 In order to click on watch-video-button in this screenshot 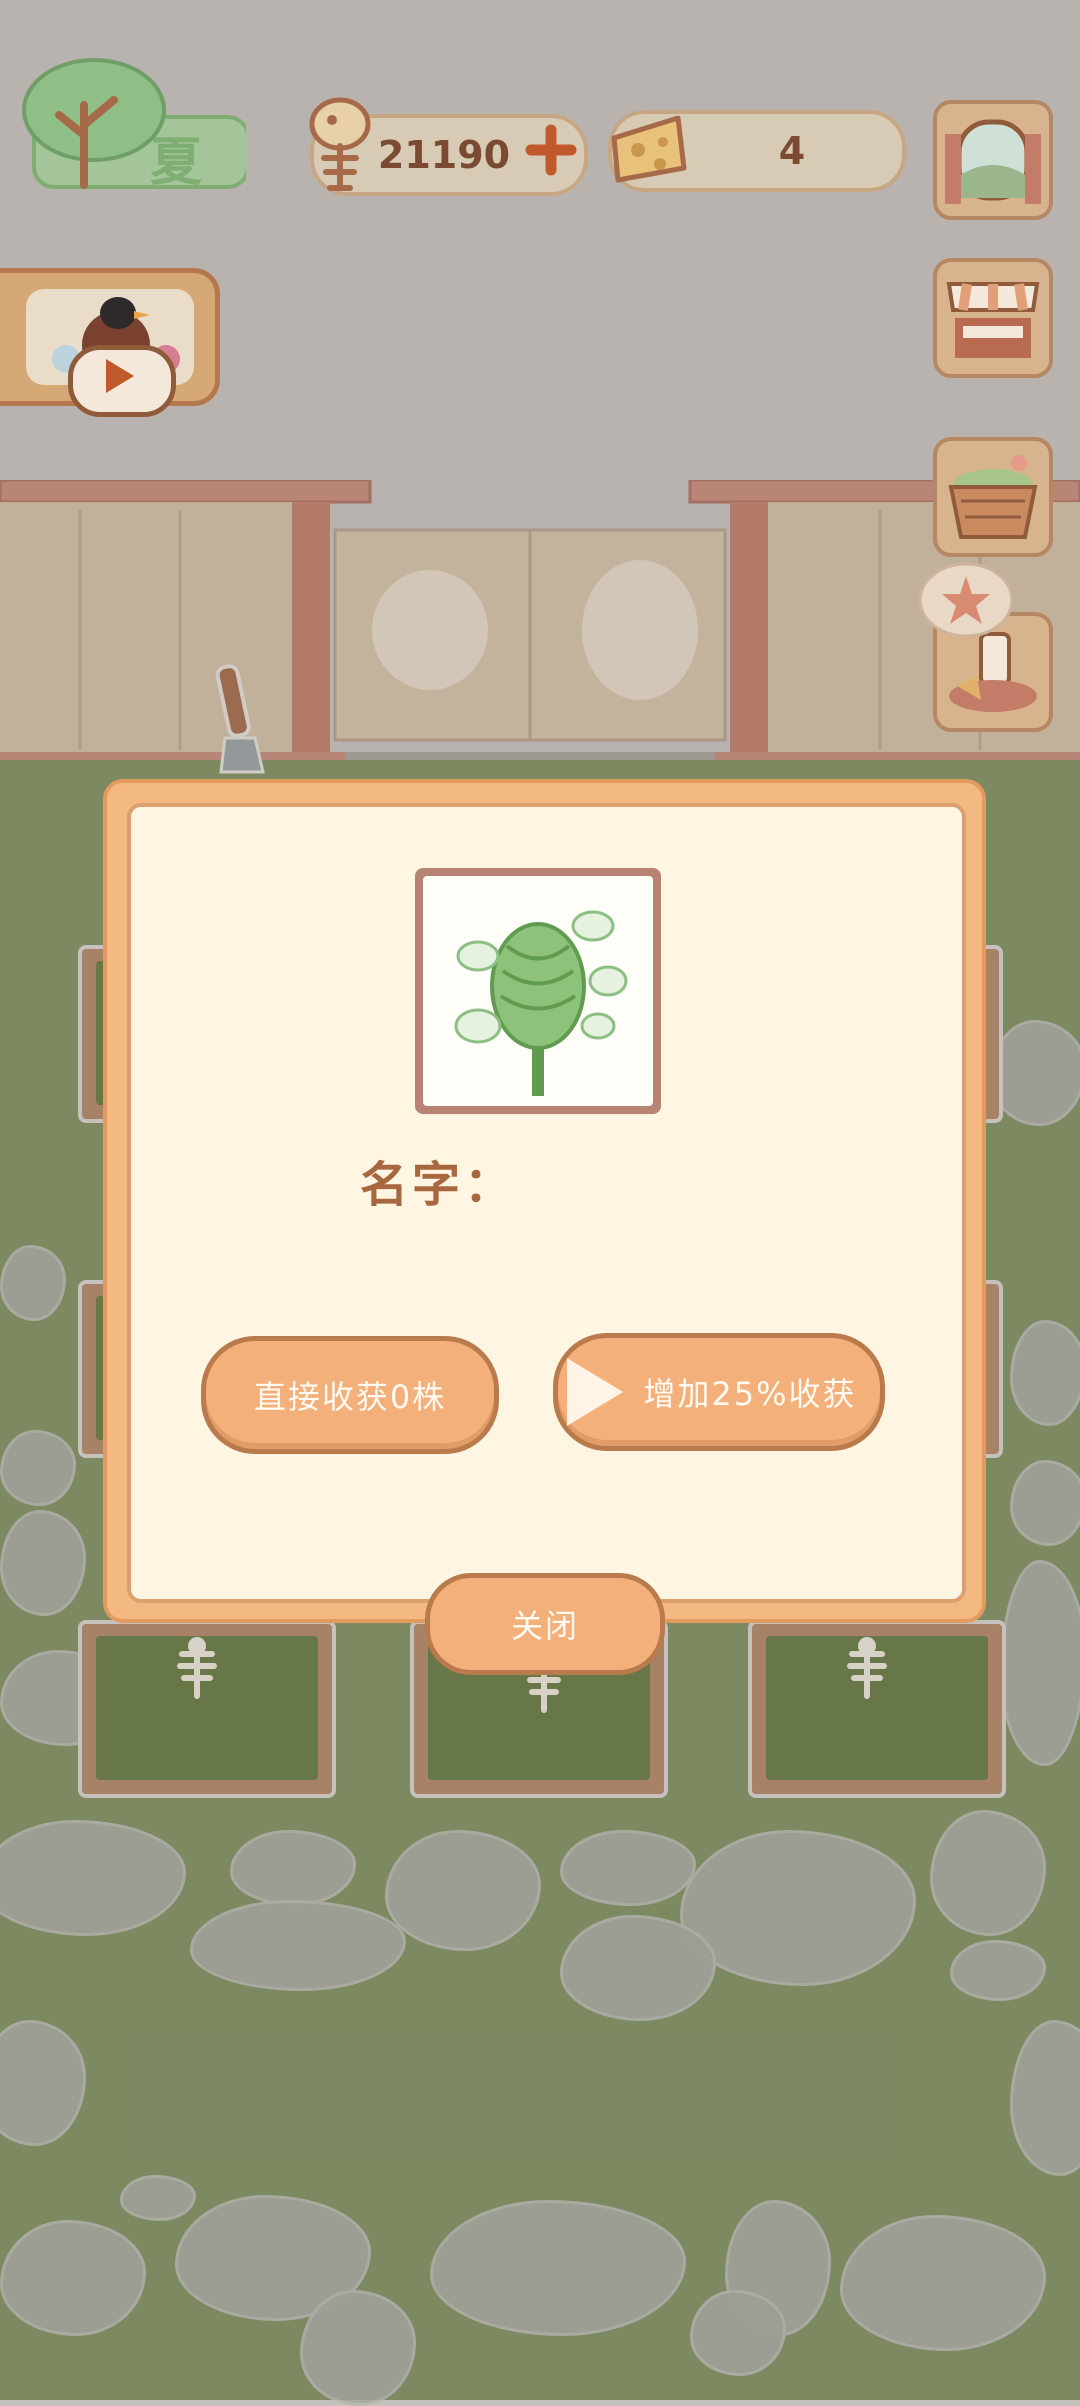, I will do `click(122, 381)`.